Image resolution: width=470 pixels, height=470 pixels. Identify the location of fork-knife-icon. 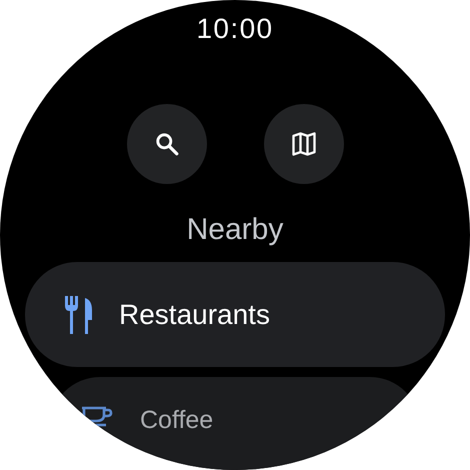
(78, 315).